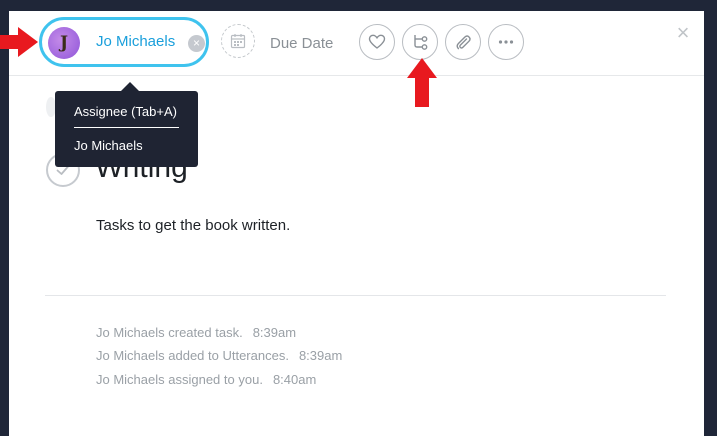 This screenshot has width=717, height=436. I want to click on avatar-initials: J, so click(64, 43).